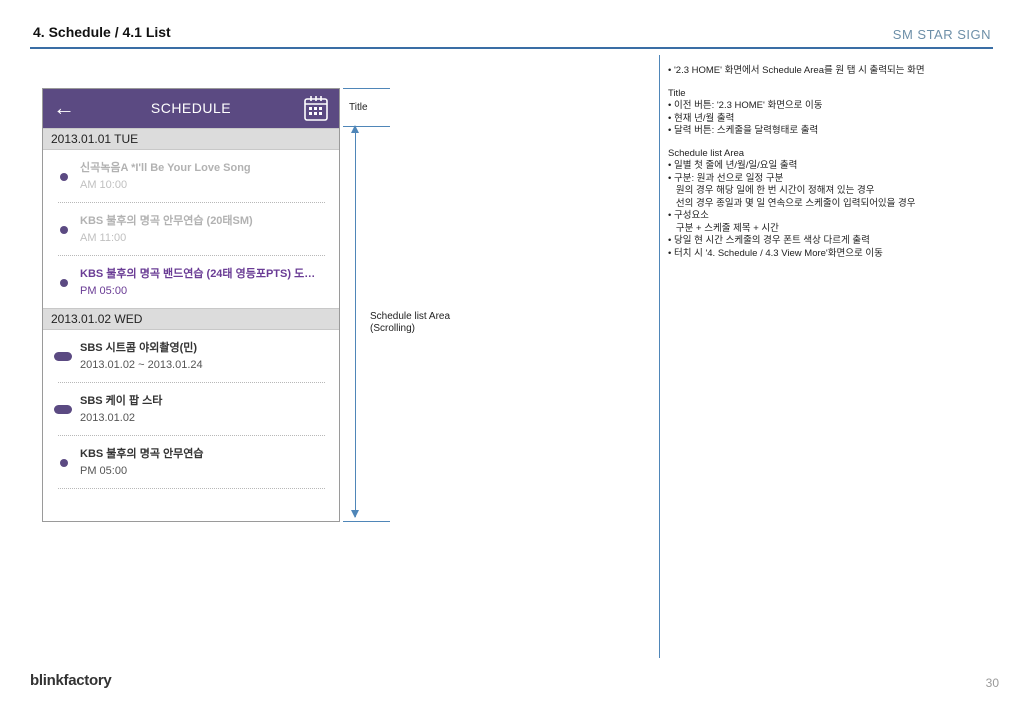 The height and width of the screenshot is (708, 1023). Describe the element at coordinates (688, 215) in the screenshot. I see `description-line: • 구성요소` at that location.